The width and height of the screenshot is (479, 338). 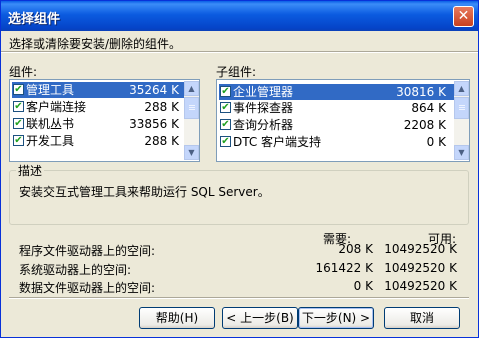 What do you see at coordinates (344, 268) in the screenshot?
I see `system-drive-required: 161422 K` at bounding box center [344, 268].